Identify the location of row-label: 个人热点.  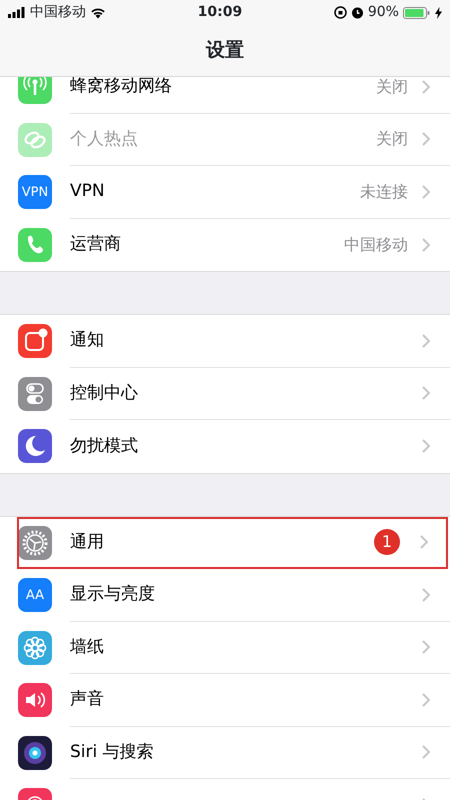
(104, 139).